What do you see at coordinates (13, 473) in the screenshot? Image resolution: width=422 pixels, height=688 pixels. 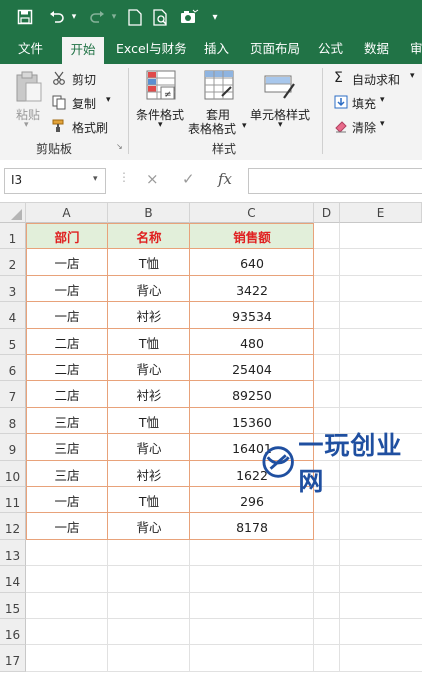 I see `row-header: 10` at bounding box center [13, 473].